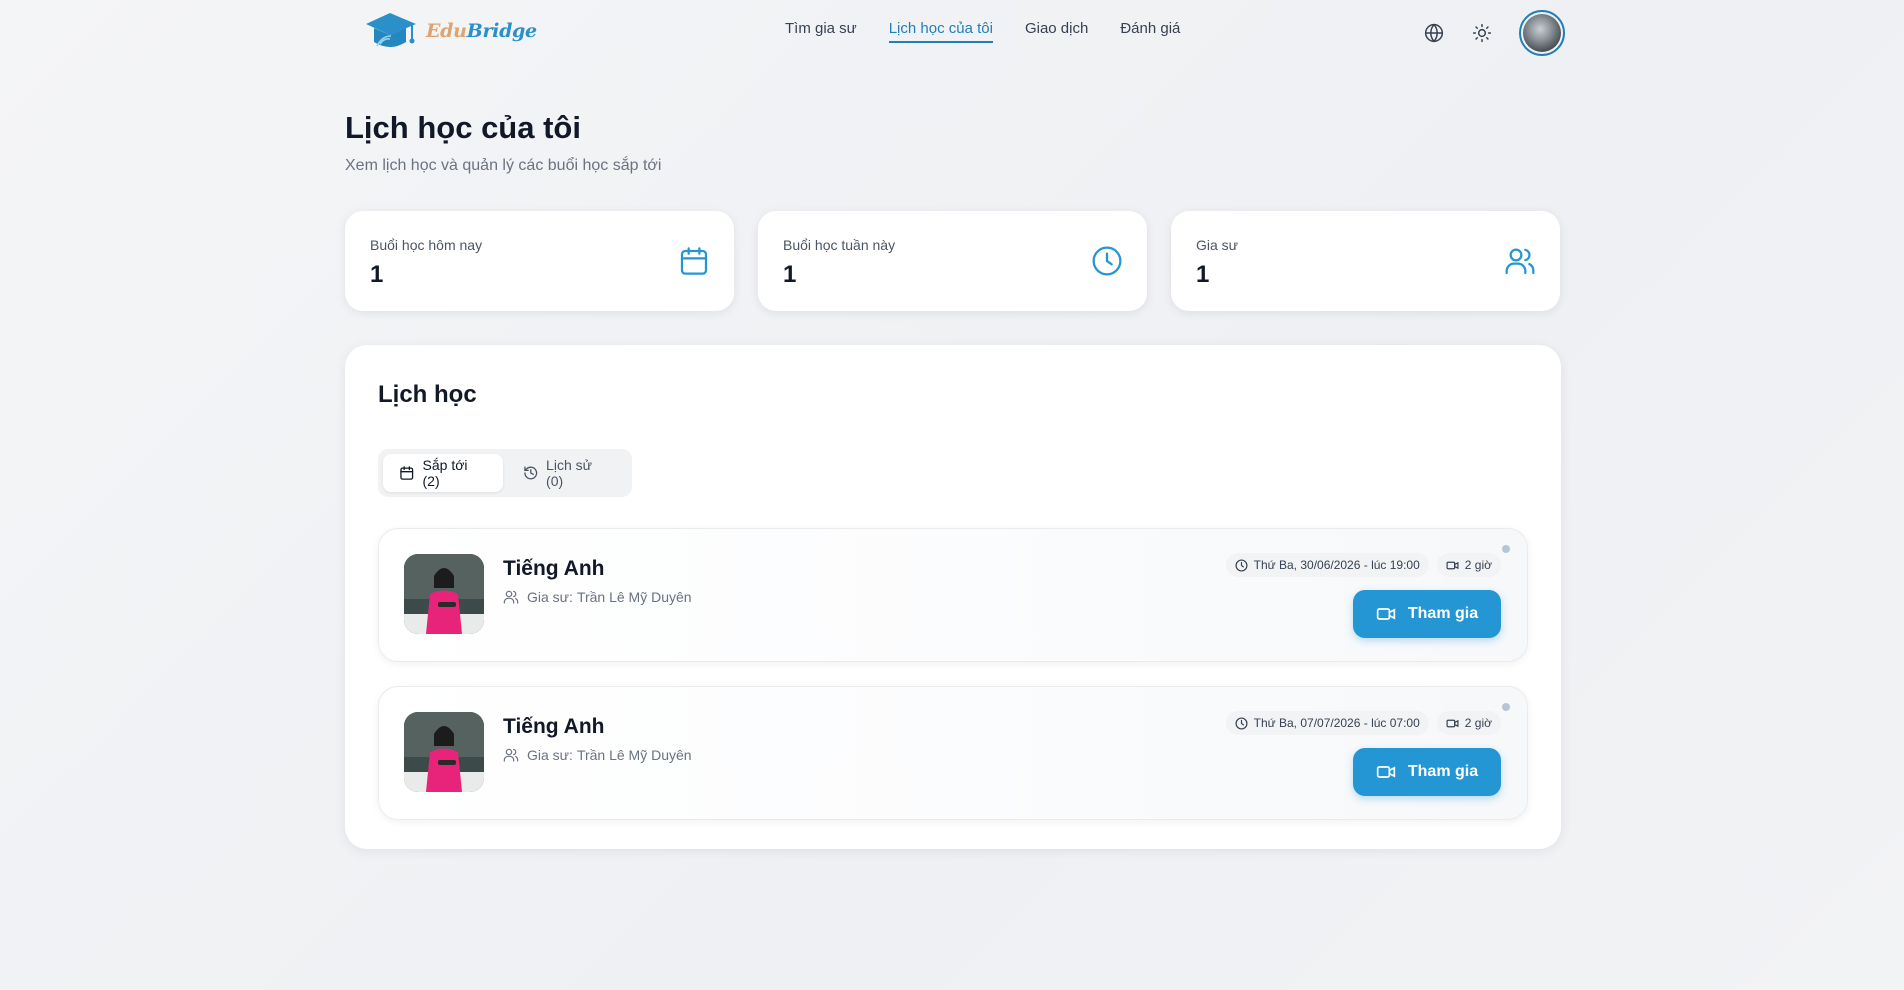 The width and height of the screenshot is (1904, 990). I want to click on avatar-image, so click(1542, 33).